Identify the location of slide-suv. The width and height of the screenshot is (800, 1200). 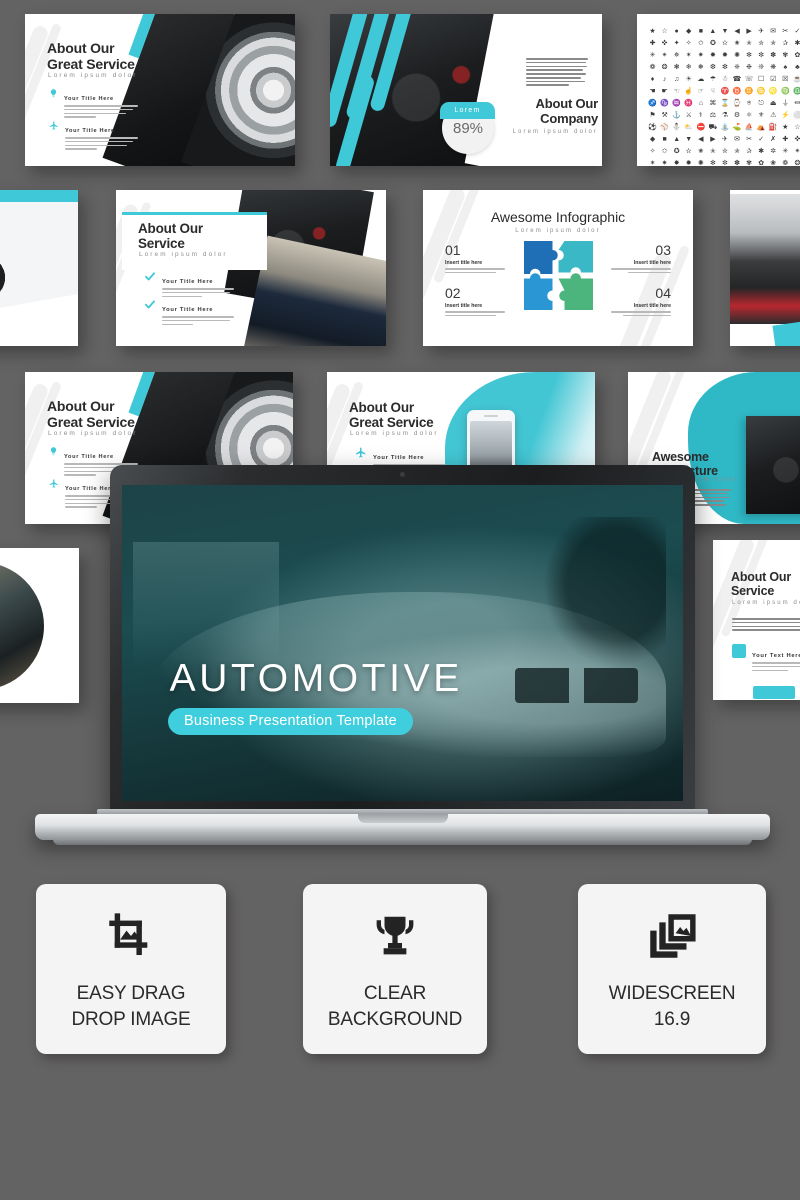
(765, 268).